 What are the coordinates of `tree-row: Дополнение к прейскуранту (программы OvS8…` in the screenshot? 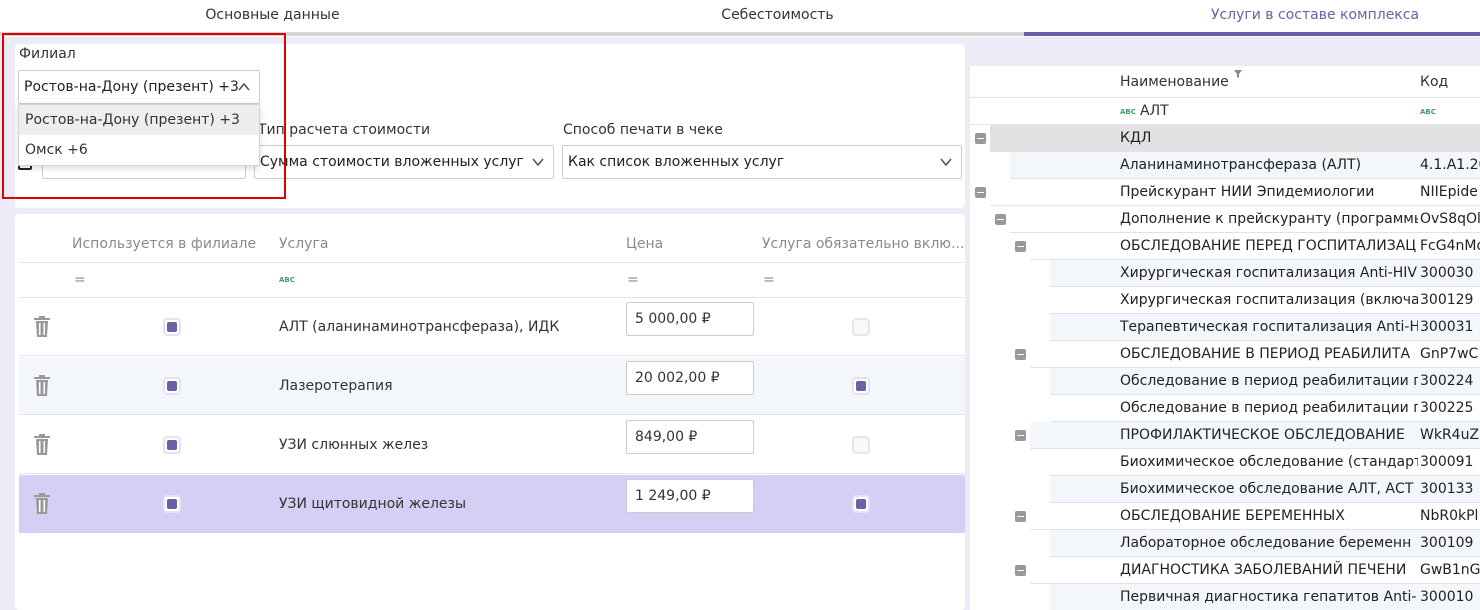 It's located at (1245, 219).